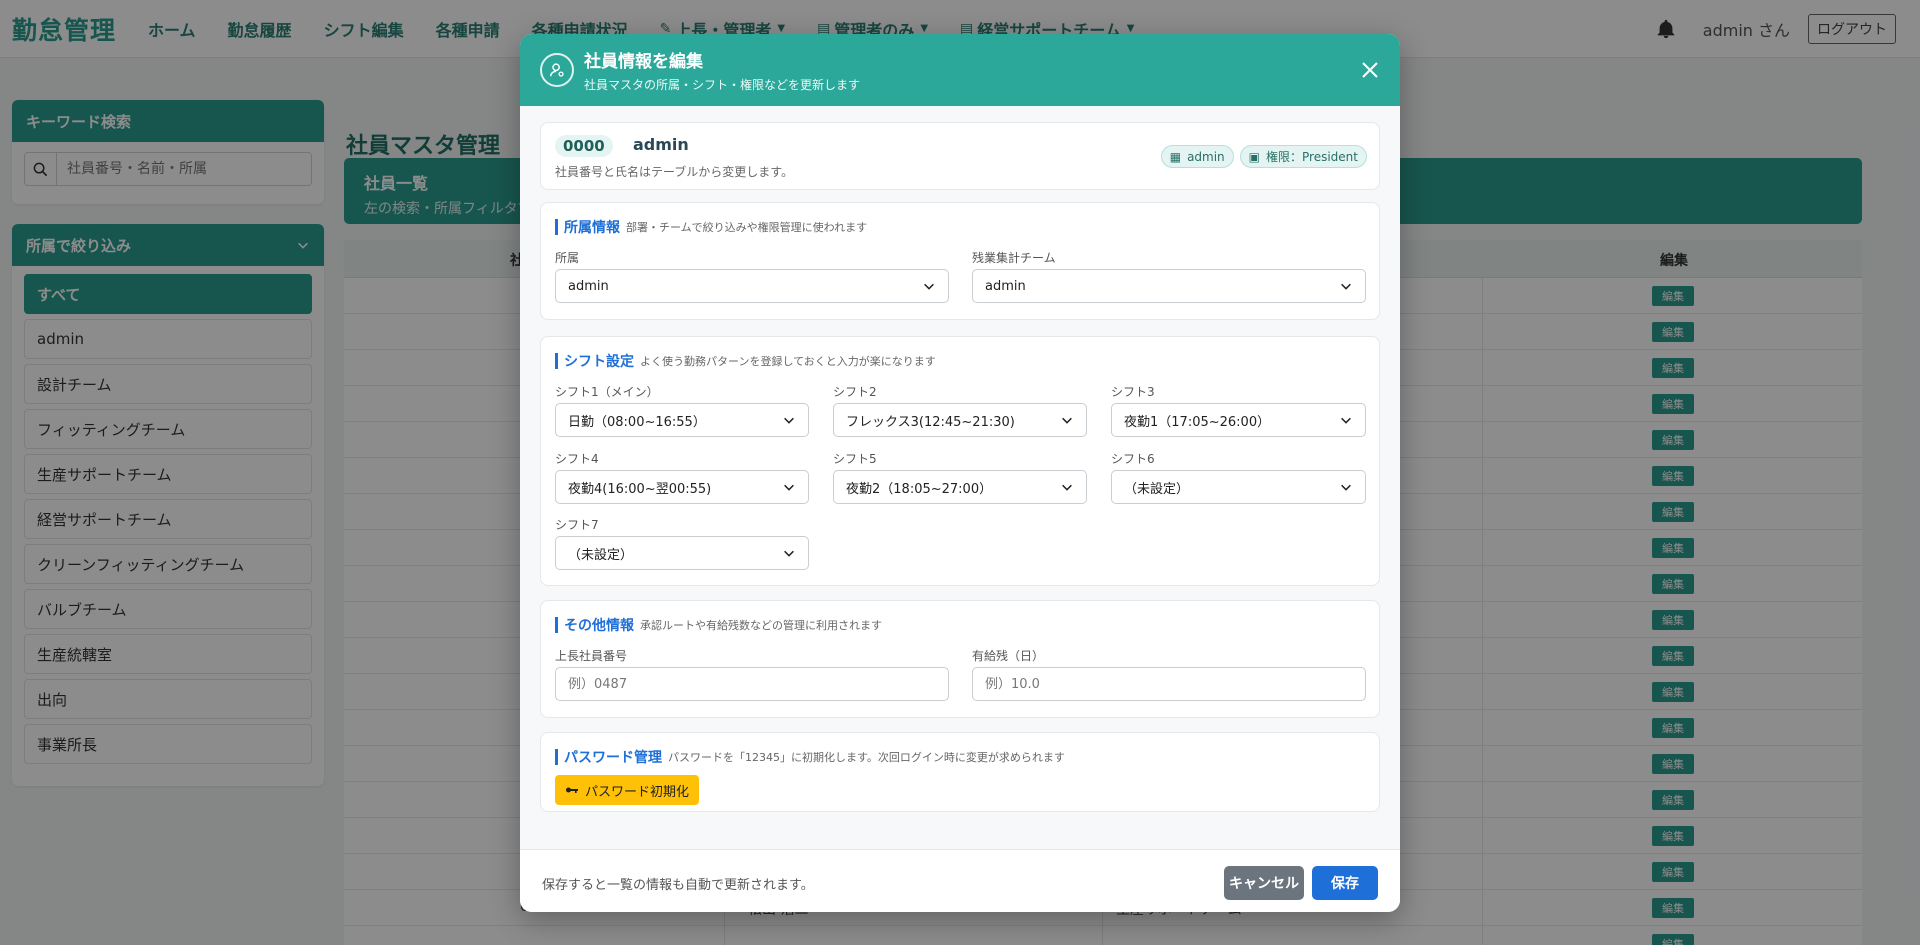 The image size is (1920, 945). I want to click on field-label: シフト6, so click(1133, 459).